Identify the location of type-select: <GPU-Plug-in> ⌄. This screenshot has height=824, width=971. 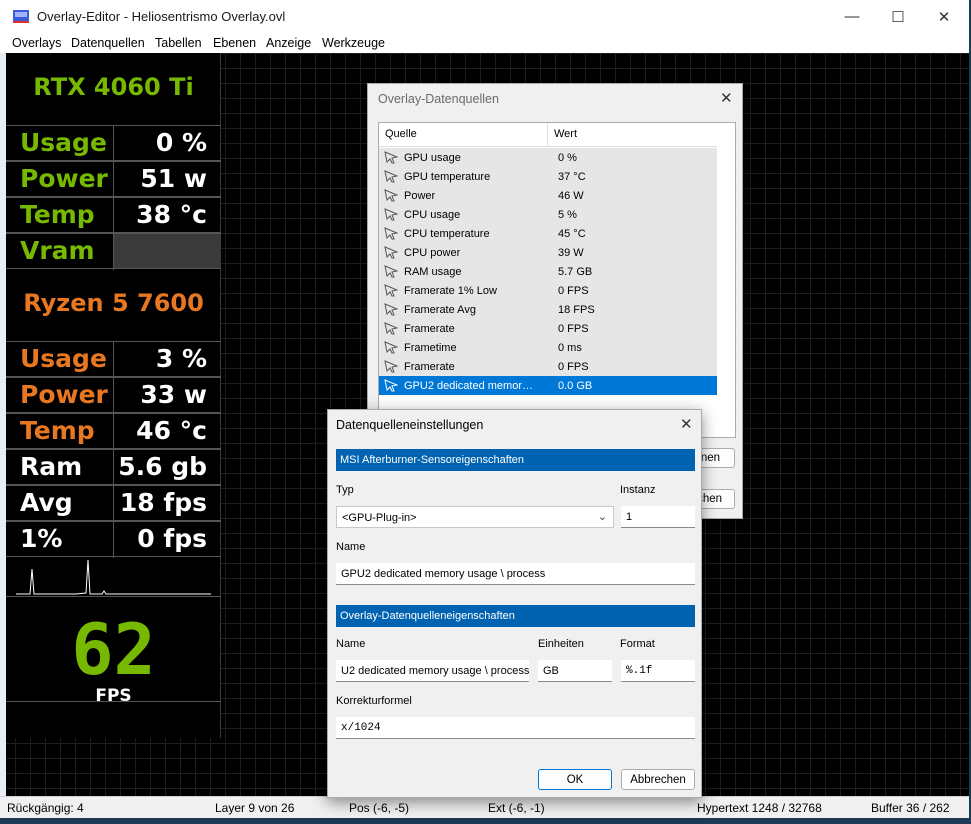
(475, 517).